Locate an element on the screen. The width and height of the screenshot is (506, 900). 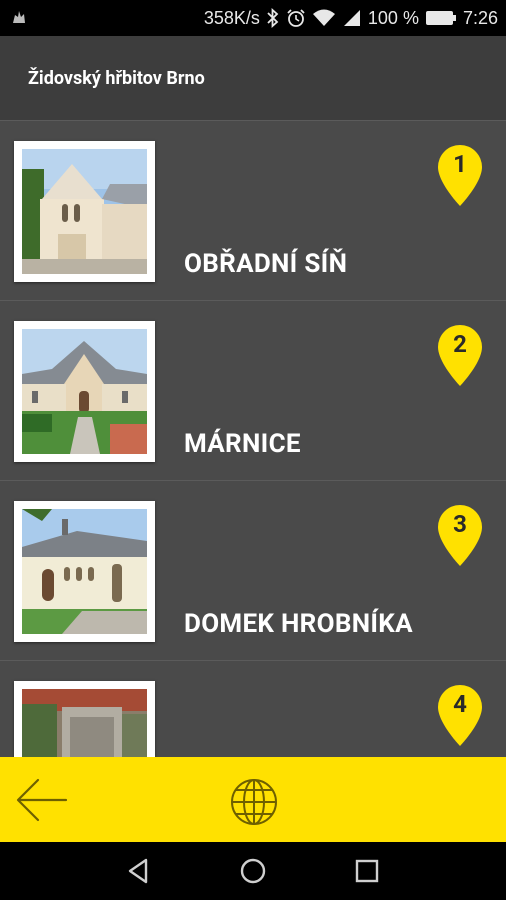
wifi-icon is located at coordinates (323, 17).